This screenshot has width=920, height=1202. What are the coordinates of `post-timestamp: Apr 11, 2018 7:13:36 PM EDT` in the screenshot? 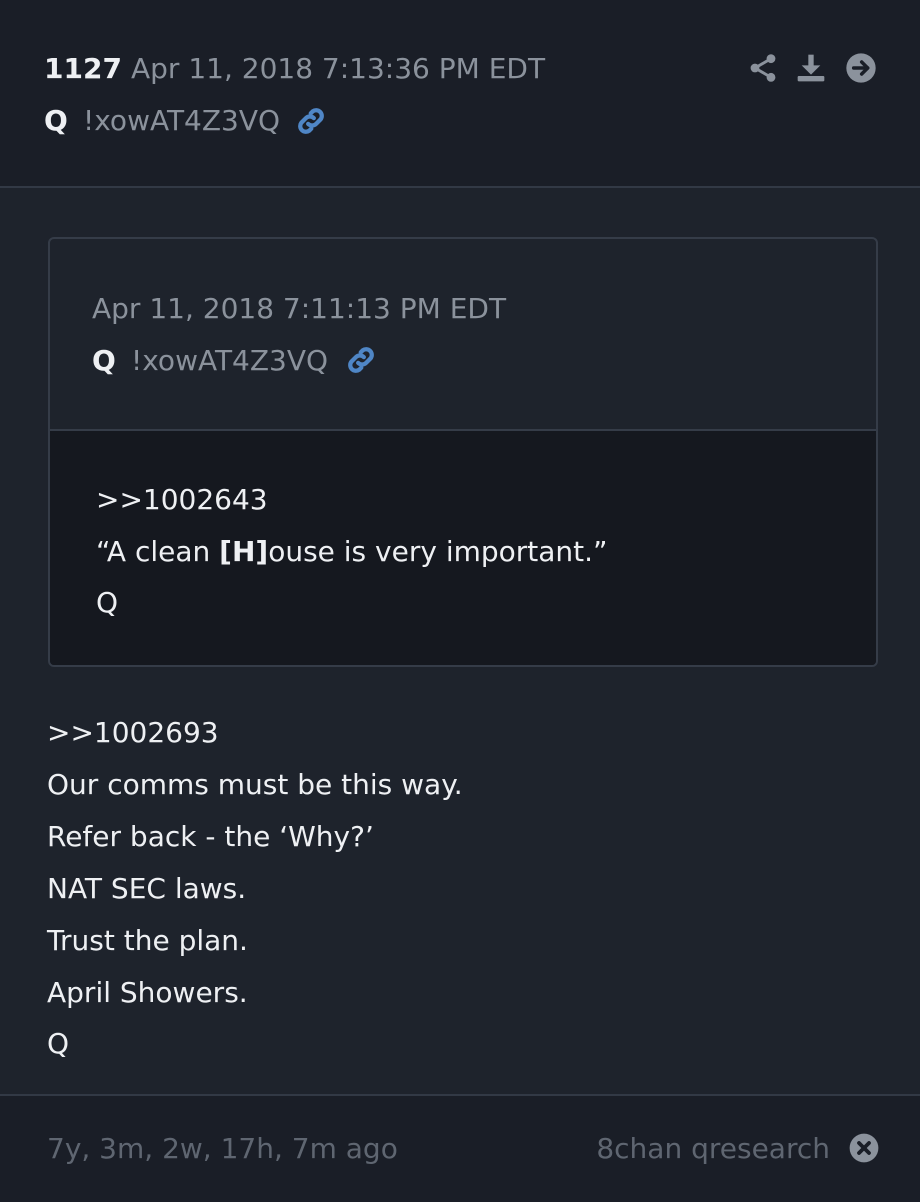 It's located at (338, 68).